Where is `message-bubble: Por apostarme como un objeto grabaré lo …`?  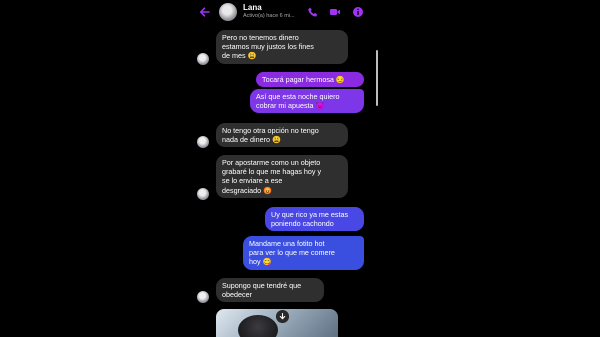
message-bubble: Por apostarme como un objeto grabaré lo … is located at coordinates (282, 176).